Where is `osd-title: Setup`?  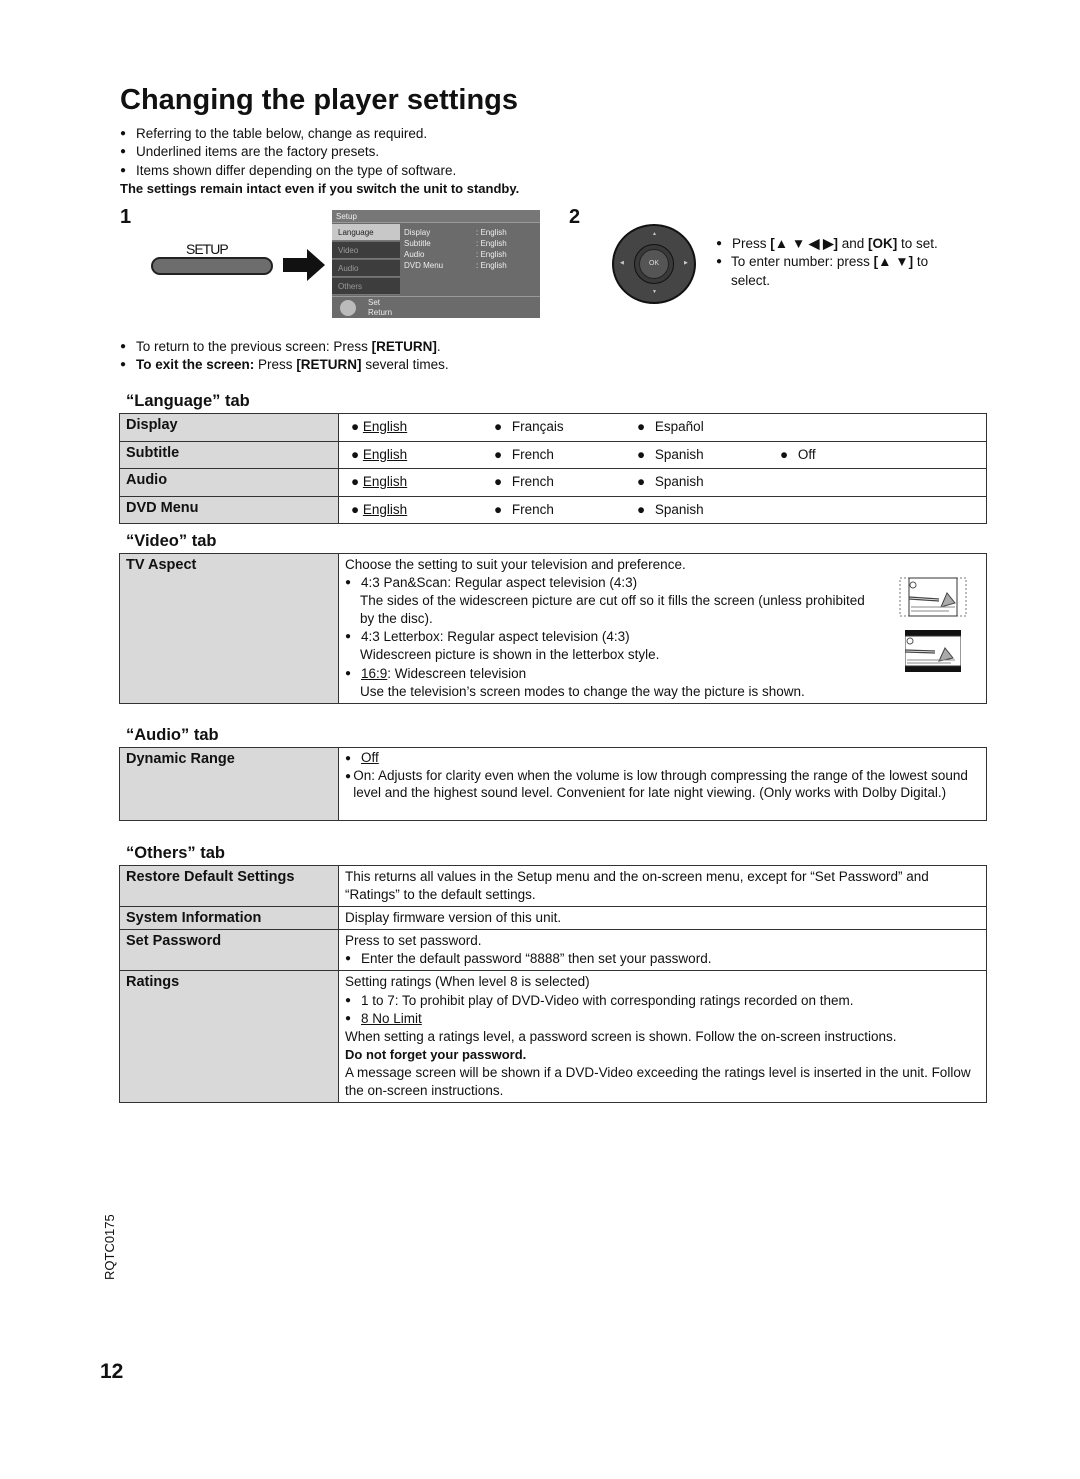
osd-title: Setup is located at coordinates (436, 216).